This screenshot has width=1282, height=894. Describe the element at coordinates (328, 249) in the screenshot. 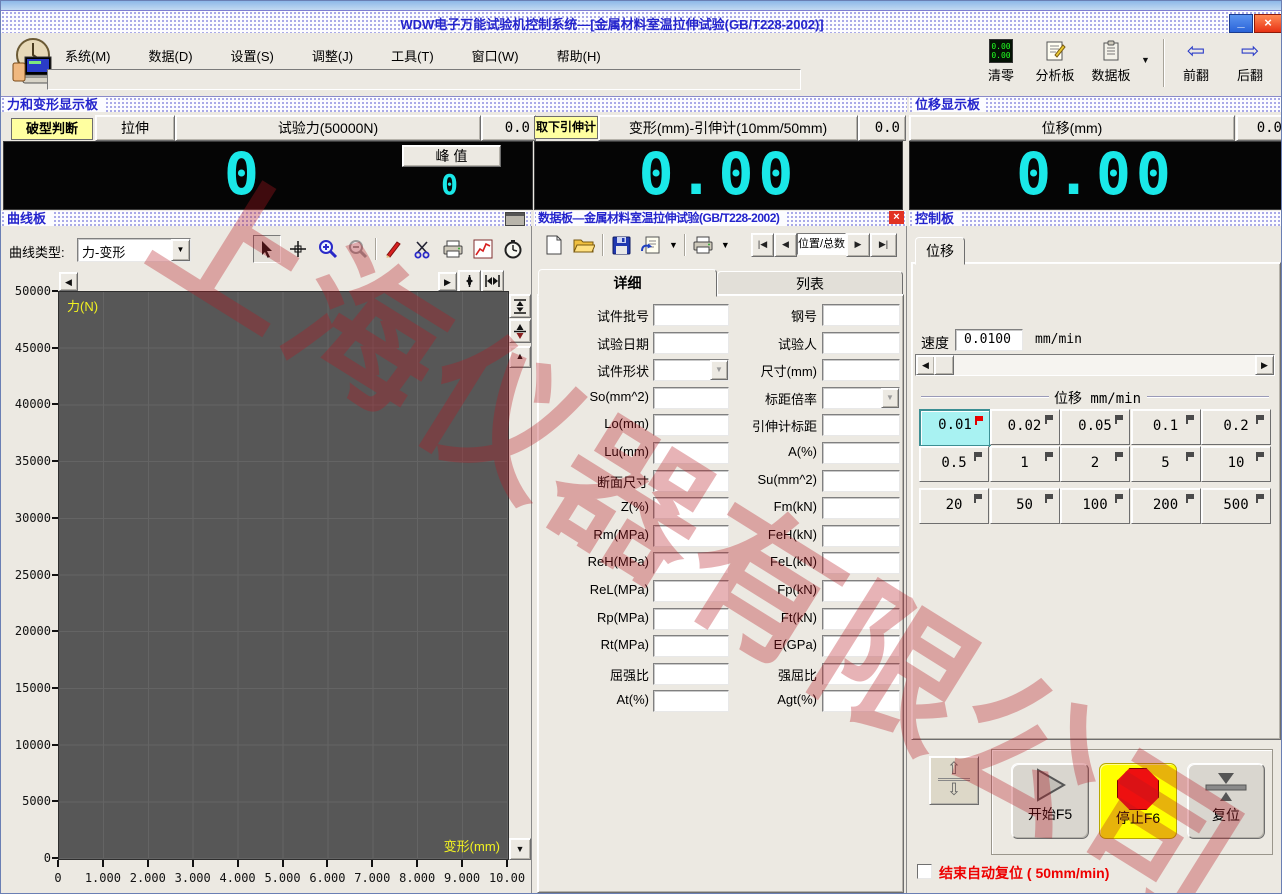

I see `zoom-in-tool` at that location.